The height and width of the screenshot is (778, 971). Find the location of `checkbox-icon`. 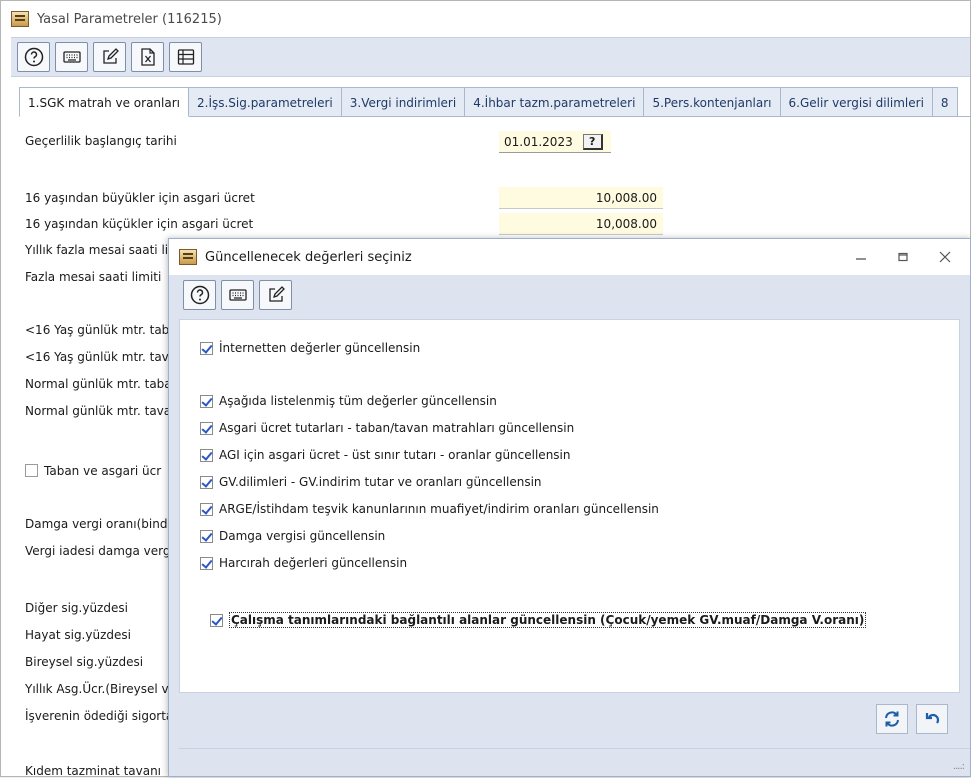

checkbox-icon is located at coordinates (31, 470).